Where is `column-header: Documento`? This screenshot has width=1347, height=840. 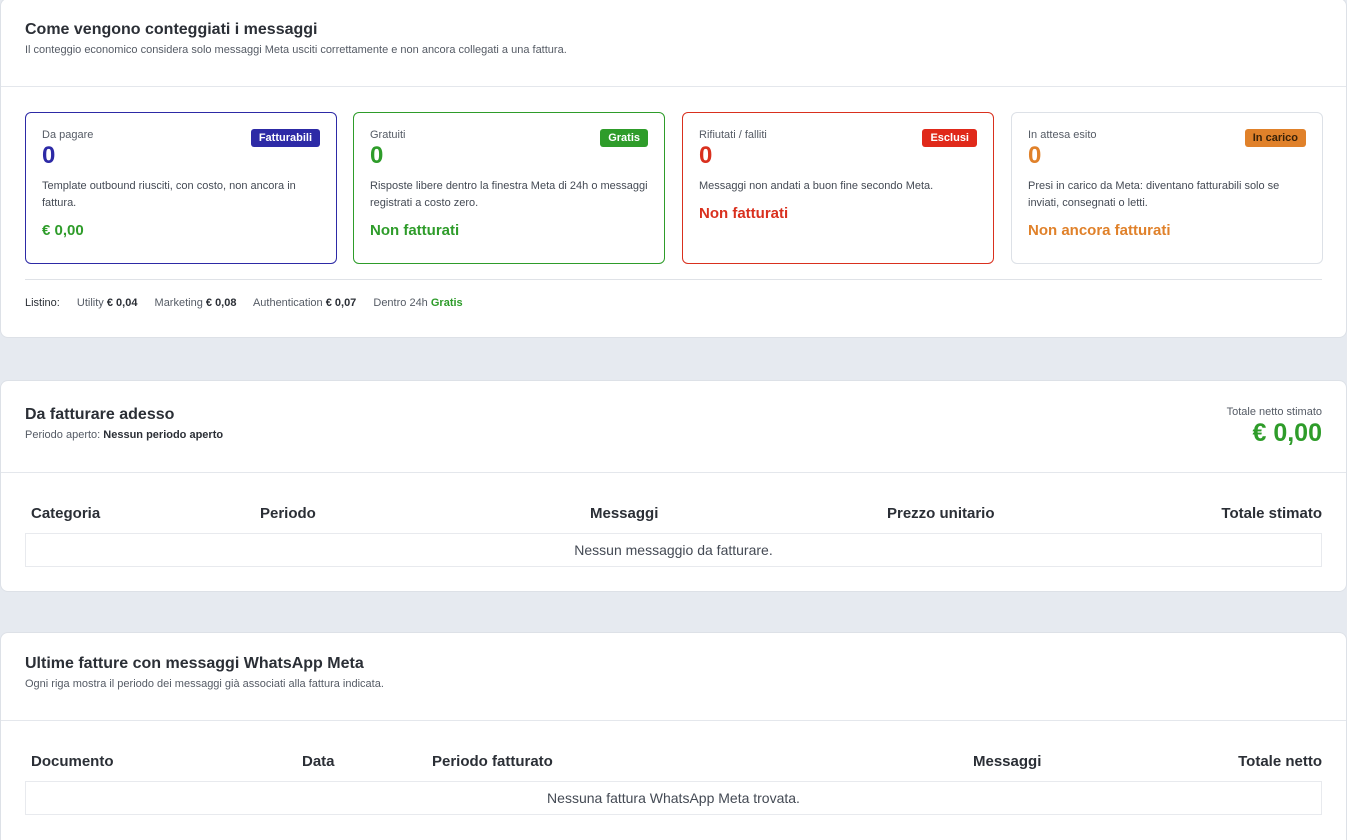 column-header: Documento is located at coordinates (72, 761).